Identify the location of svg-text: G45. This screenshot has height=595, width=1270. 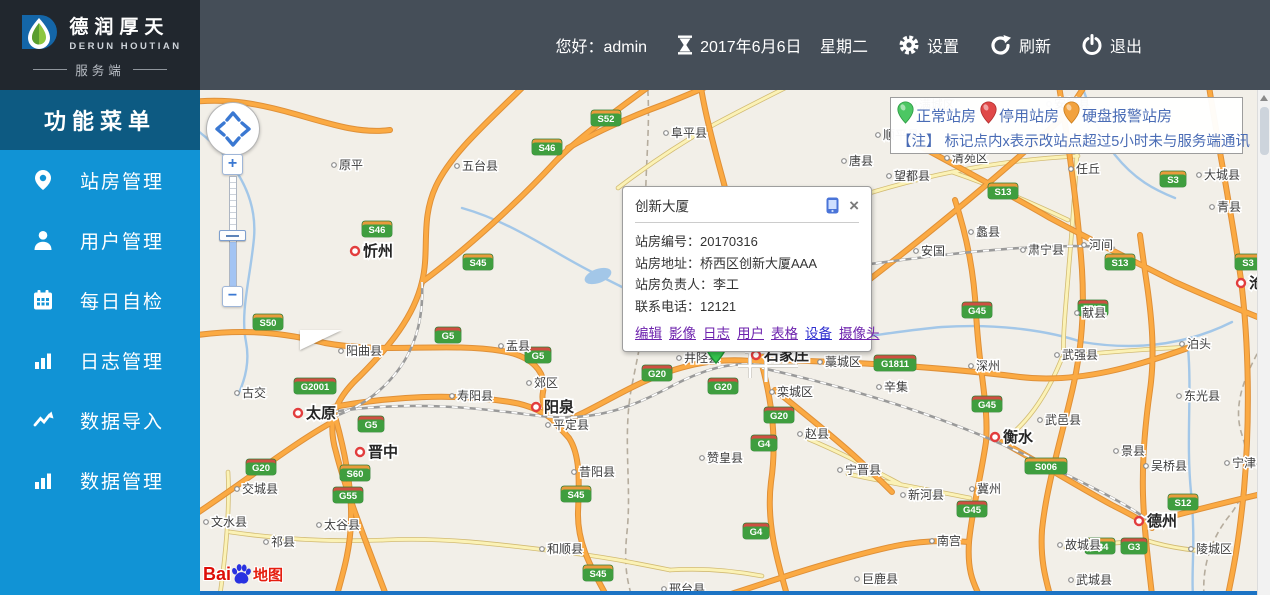
(987, 405).